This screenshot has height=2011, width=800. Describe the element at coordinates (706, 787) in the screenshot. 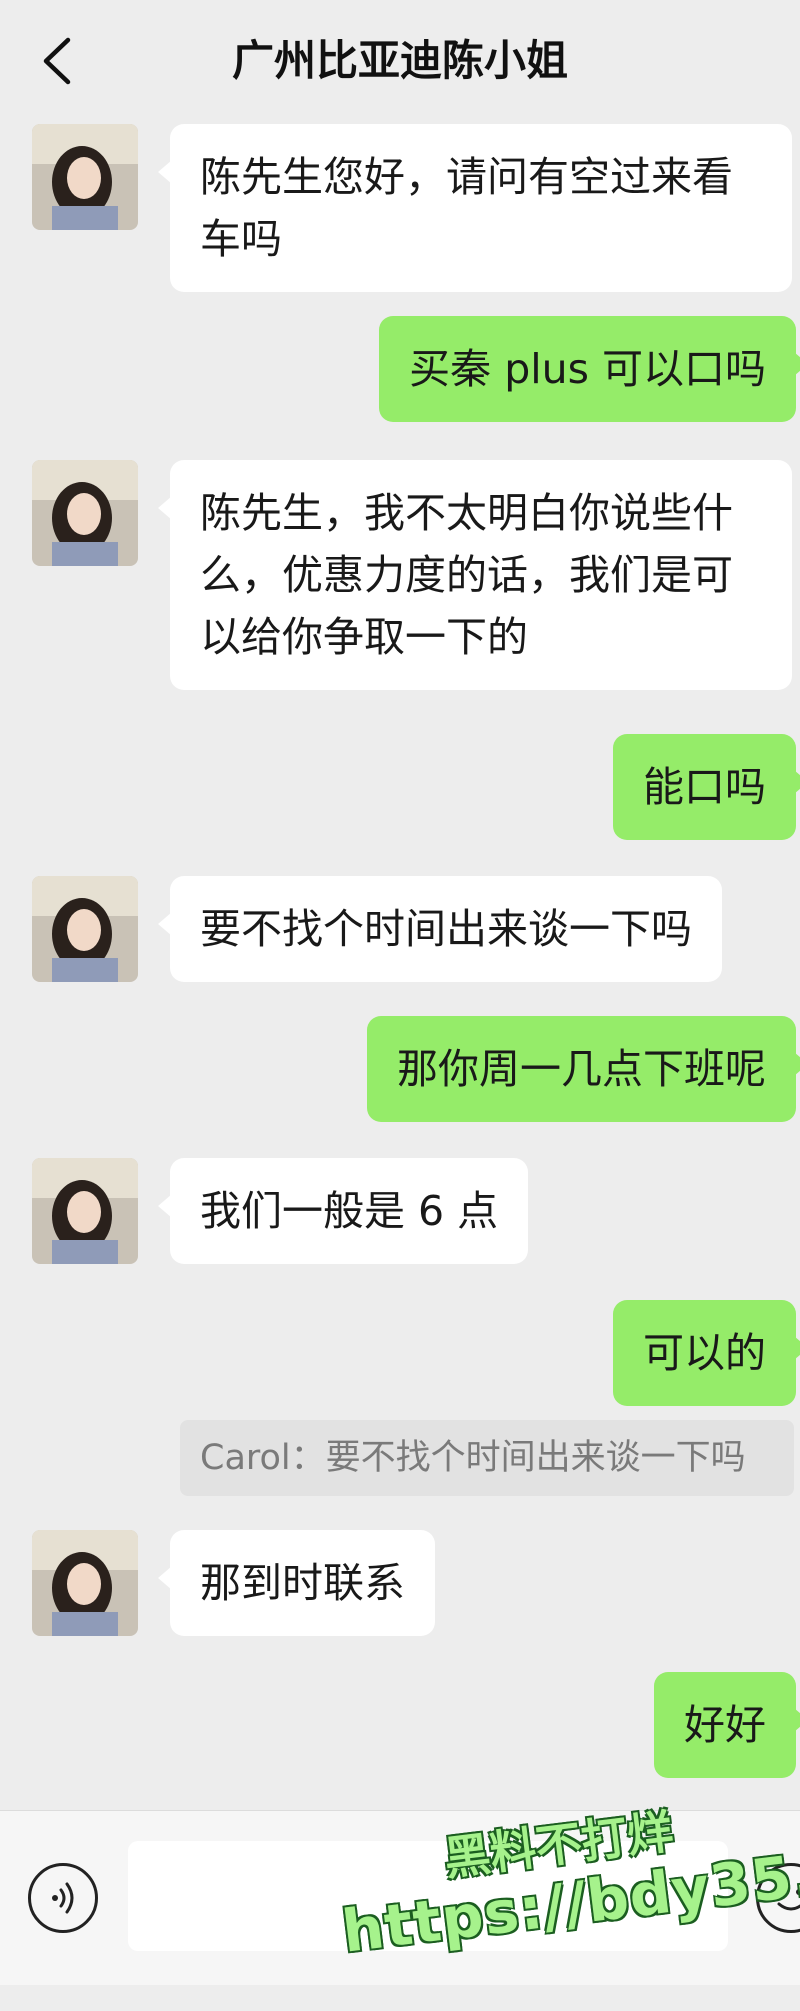

I see `message-bubble-outgoing: 能口吗` at that location.